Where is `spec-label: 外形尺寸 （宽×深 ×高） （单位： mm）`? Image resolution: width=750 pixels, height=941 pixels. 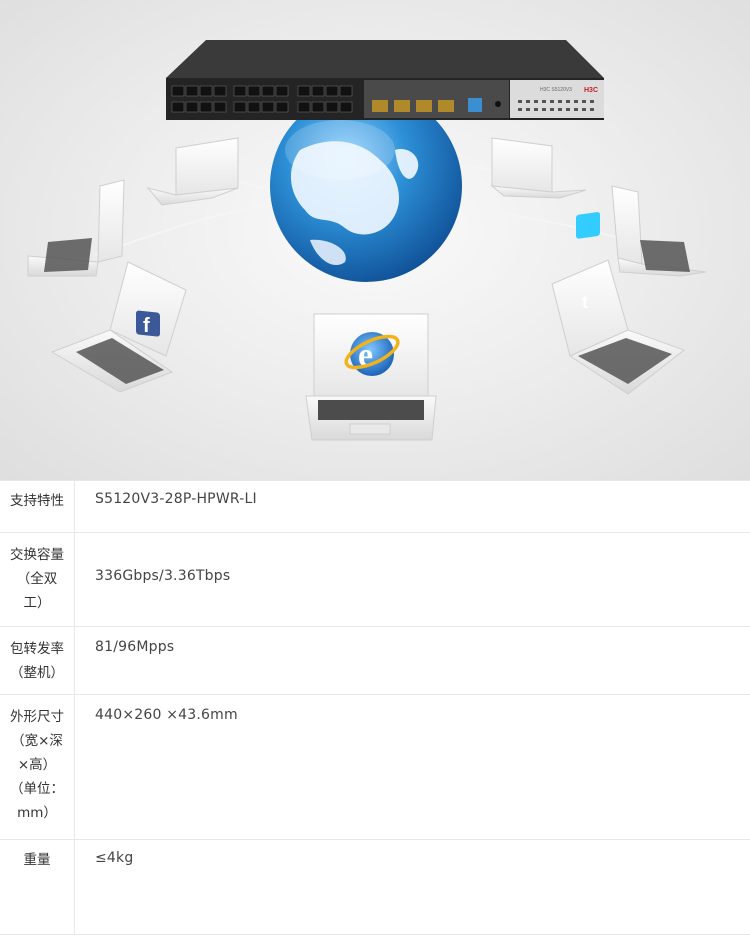 spec-label: 外形尺寸 （宽×深 ×高） （单位： mm） is located at coordinates (37, 767).